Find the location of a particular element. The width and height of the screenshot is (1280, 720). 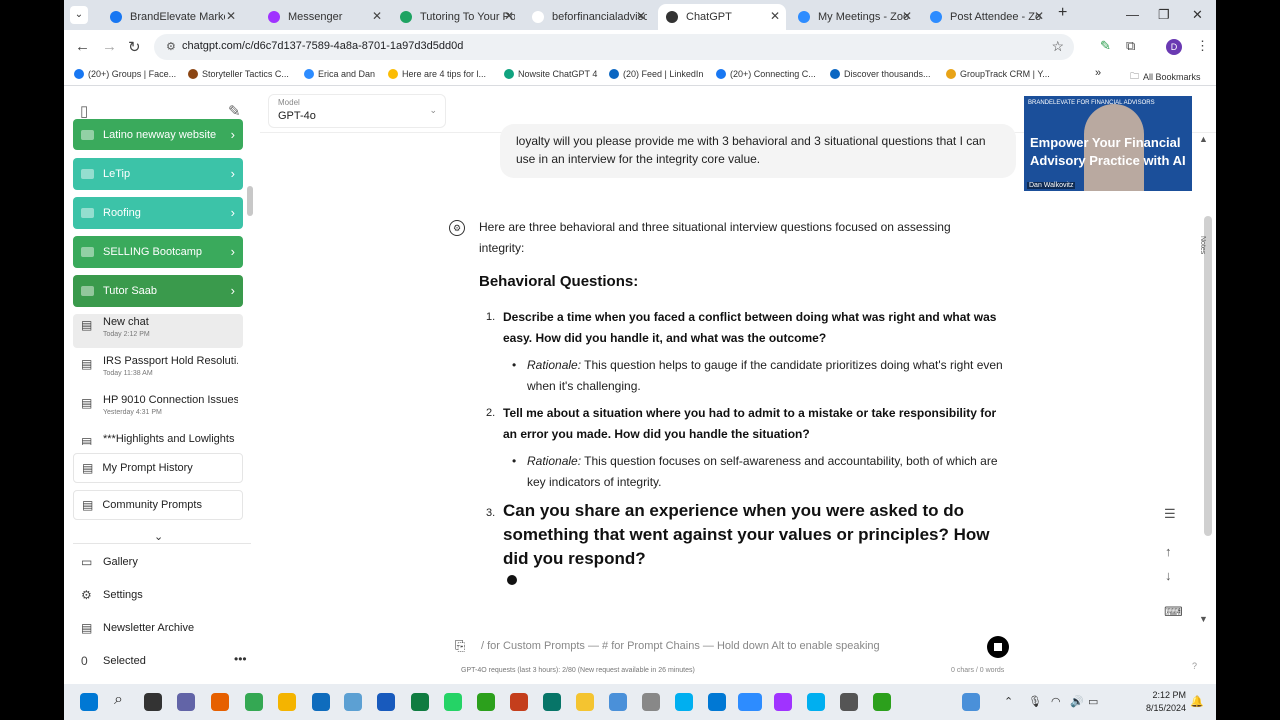

reload-icon: ↻ is located at coordinates (134, 47).